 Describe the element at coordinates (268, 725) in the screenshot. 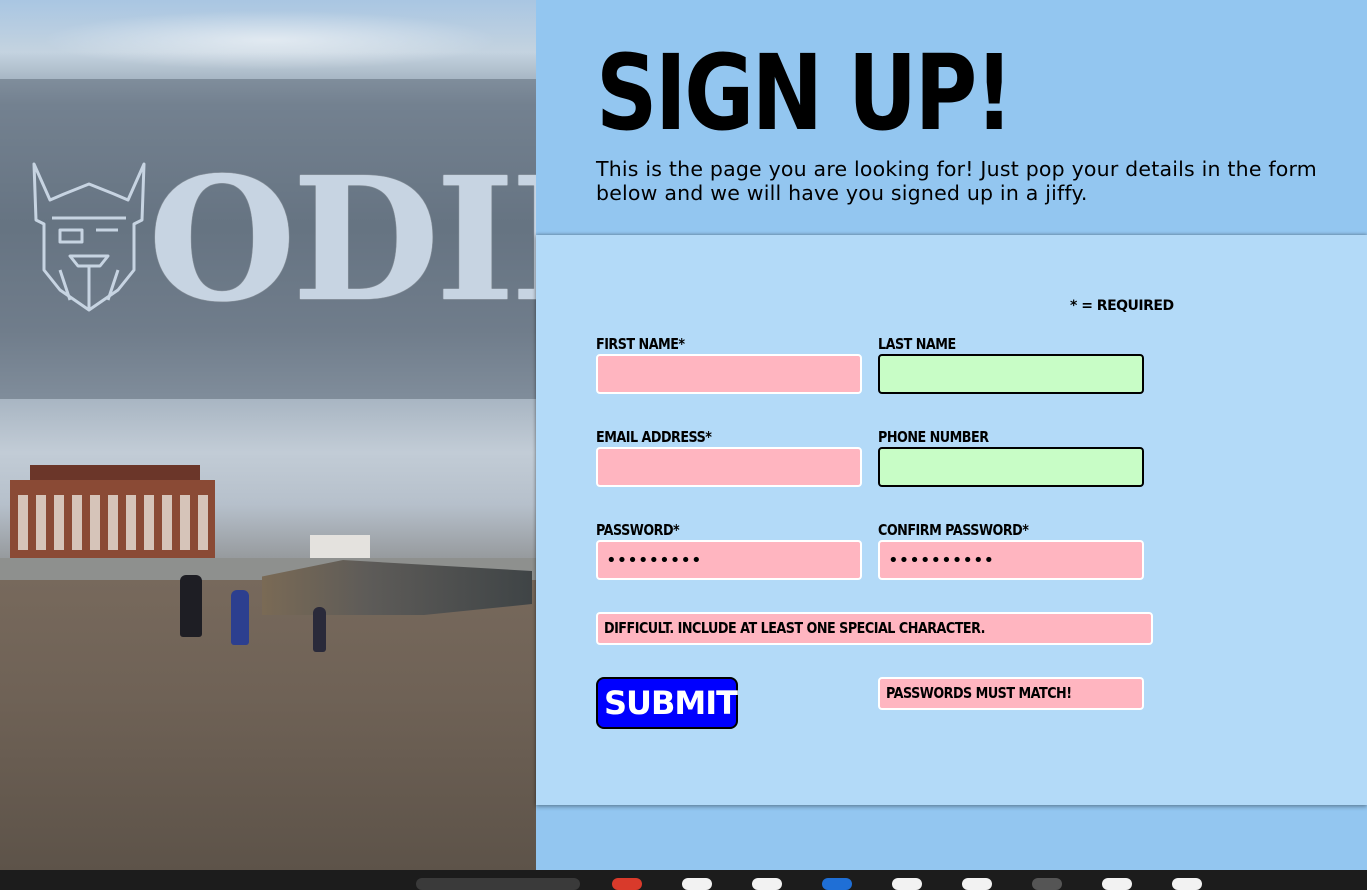

I see `beach` at that location.